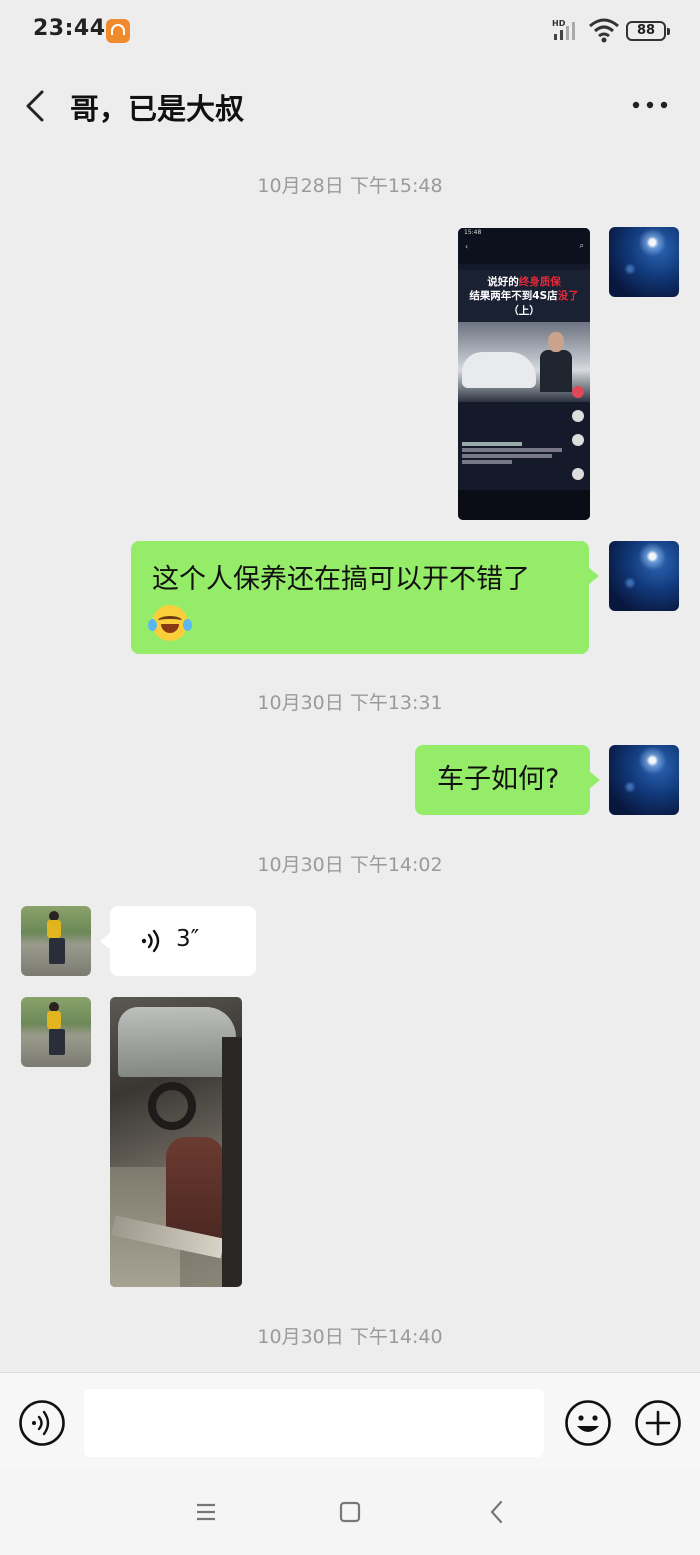  Describe the element at coordinates (578, 392) in the screenshot. I see `shot-like-icon` at that location.